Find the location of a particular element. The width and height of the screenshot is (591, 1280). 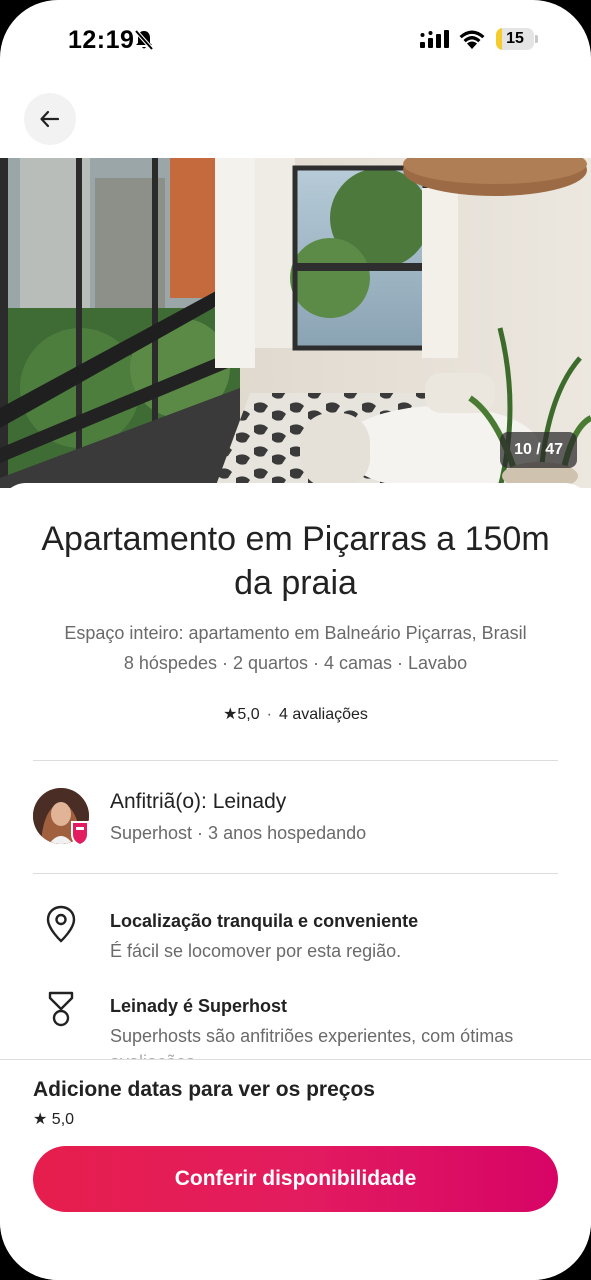

back-button is located at coordinates (50, 119).